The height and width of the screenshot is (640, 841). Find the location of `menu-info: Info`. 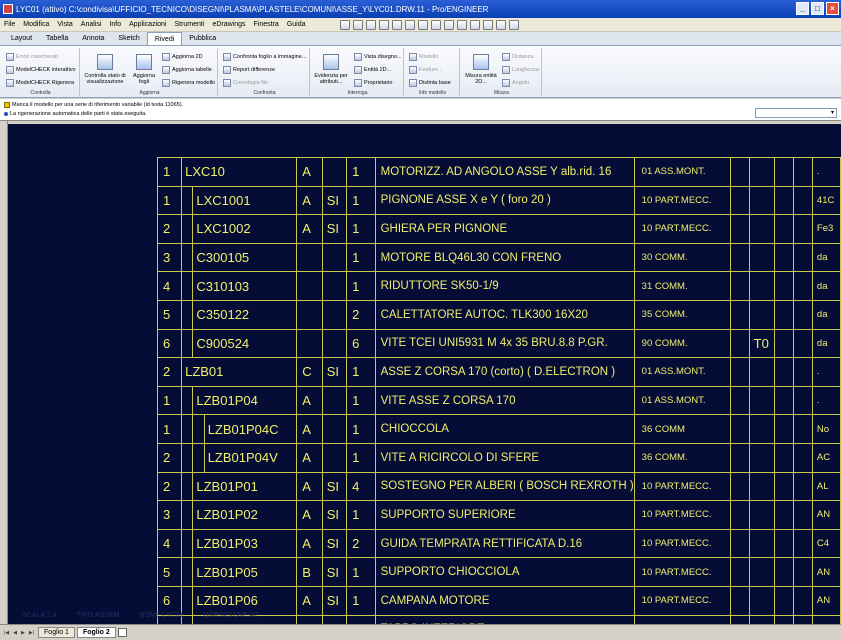

menu-info: Info is located at coordinates (115, 24).